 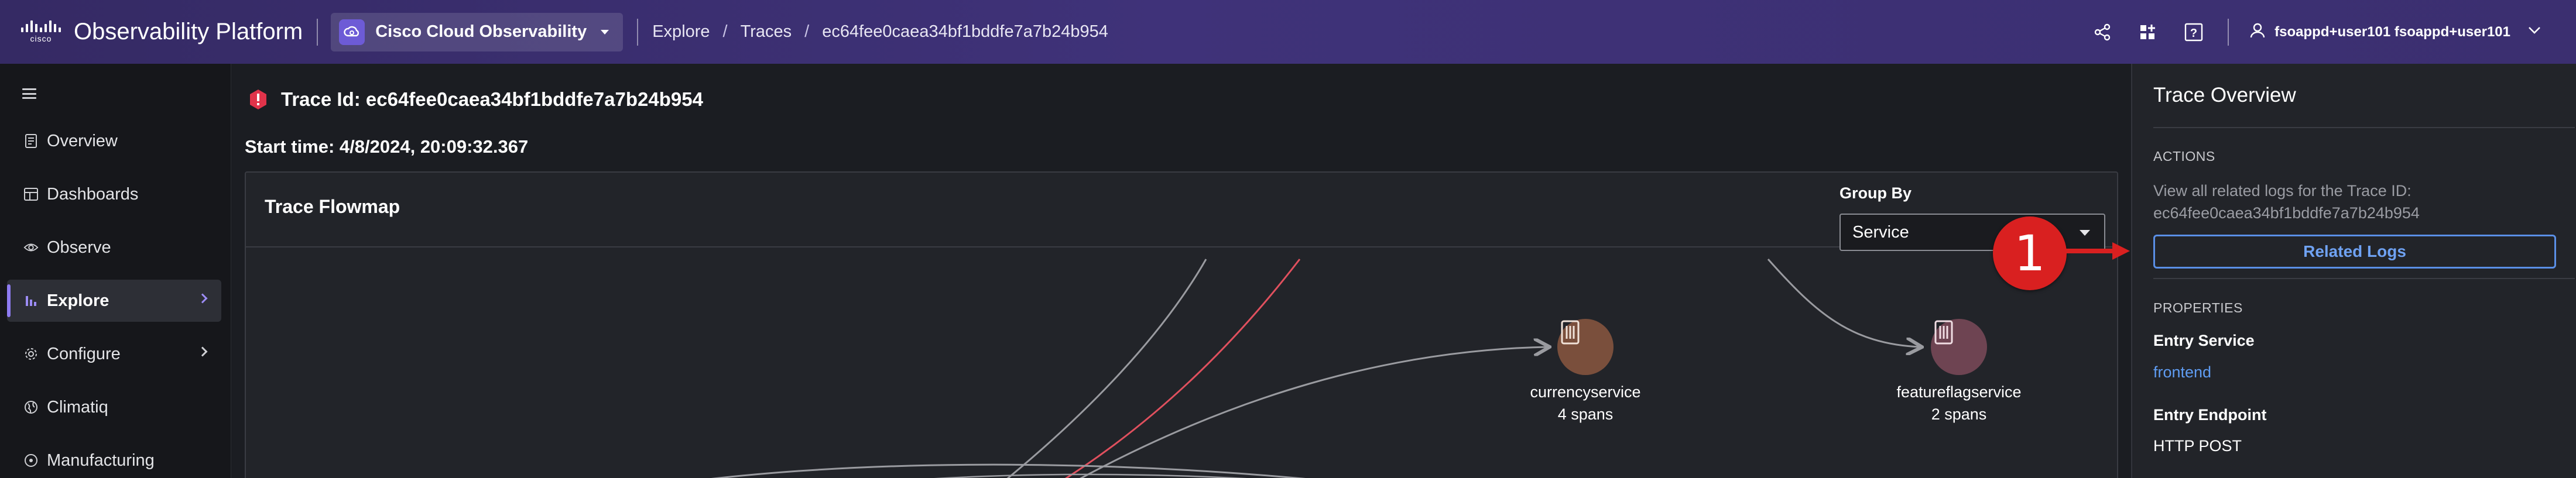 What do you see at coordinates (2210, 415) in the screenshot?
I see `entry-endpoint-label: Entry Endpoint` at bounding box center [2210, 415].